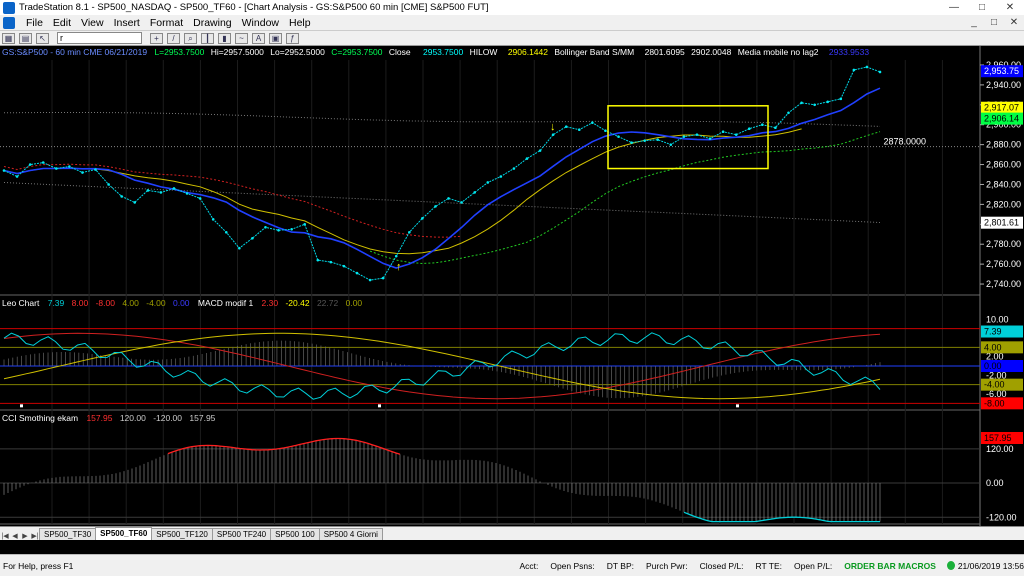 This screenshot has width=1024, height=576. Describe the element at coordinates (166, 23) in the screenshot. I see `menu-format: Format` at that location.